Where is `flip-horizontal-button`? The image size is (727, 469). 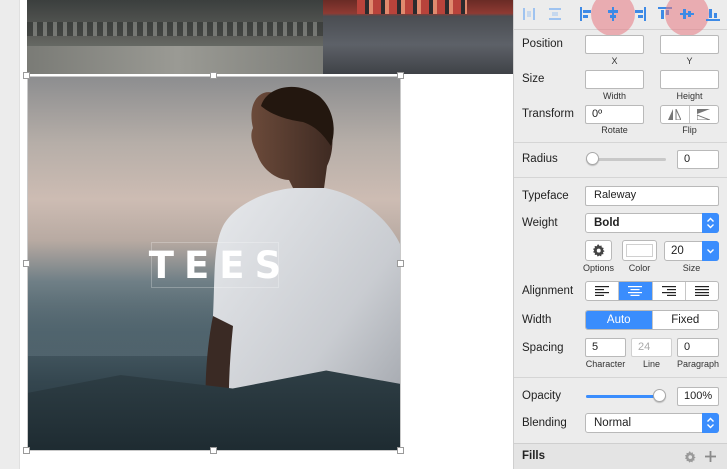
flip-horizontal-button is located at coordinates (675, 114).